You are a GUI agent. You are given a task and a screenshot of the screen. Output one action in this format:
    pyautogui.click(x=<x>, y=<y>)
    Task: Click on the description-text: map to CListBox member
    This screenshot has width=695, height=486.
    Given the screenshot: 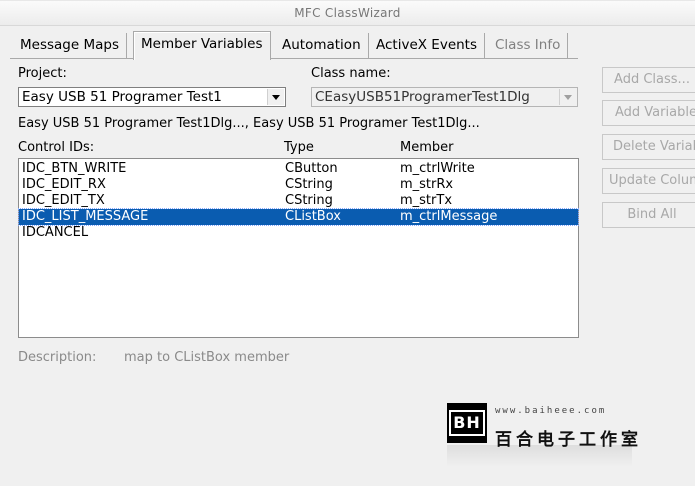 What is the action you would take?
    pyautogui.click(x=207, y=357)
    